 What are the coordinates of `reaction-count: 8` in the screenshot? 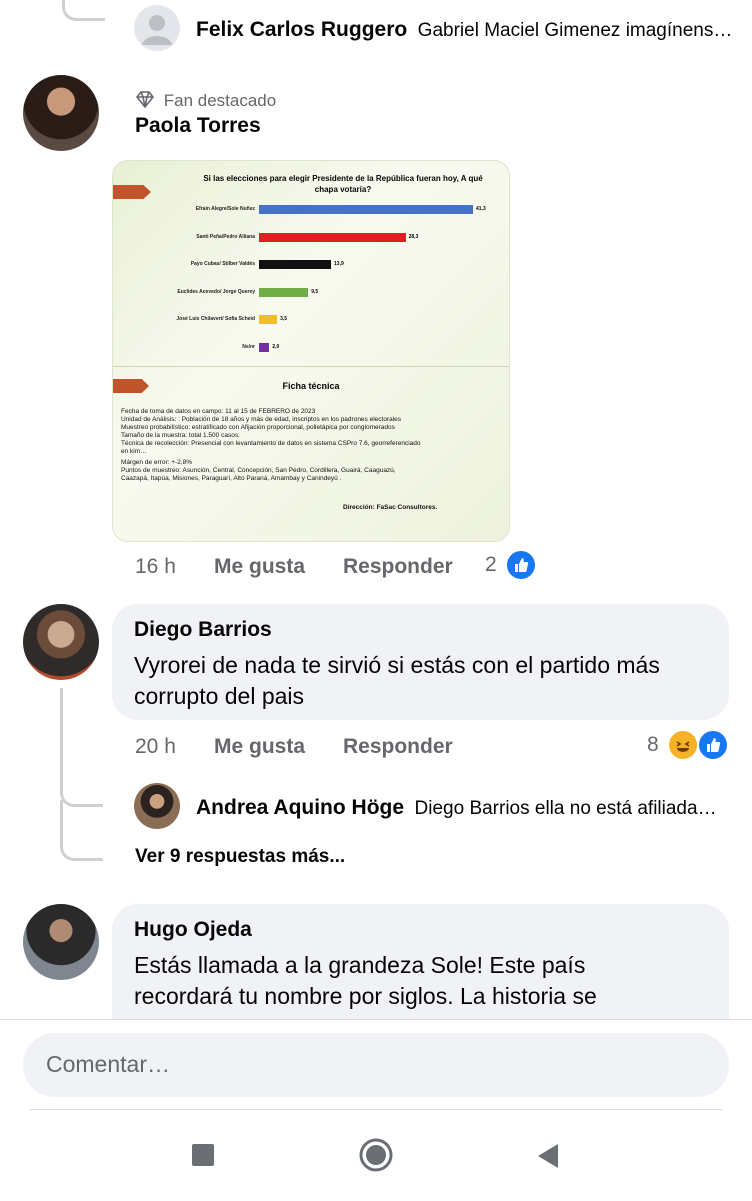 It's located at (653, 745).